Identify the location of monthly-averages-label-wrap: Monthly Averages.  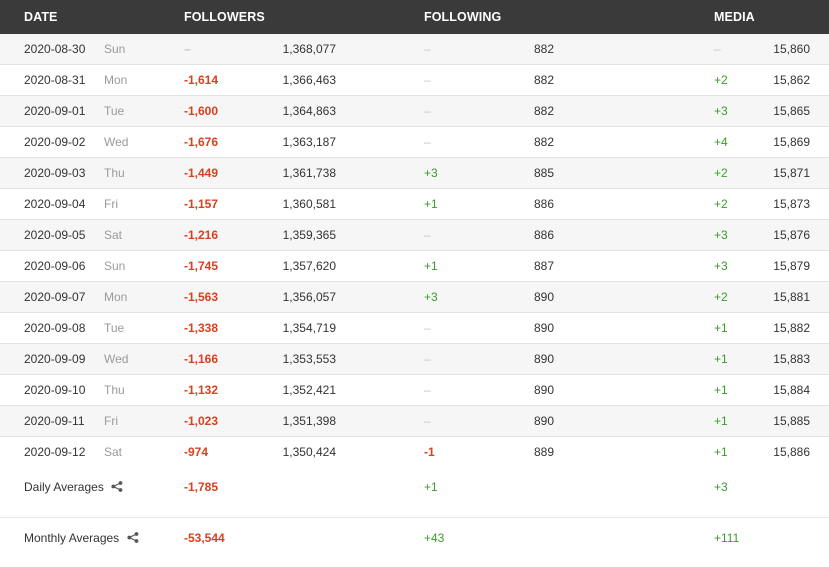
(81, 538).